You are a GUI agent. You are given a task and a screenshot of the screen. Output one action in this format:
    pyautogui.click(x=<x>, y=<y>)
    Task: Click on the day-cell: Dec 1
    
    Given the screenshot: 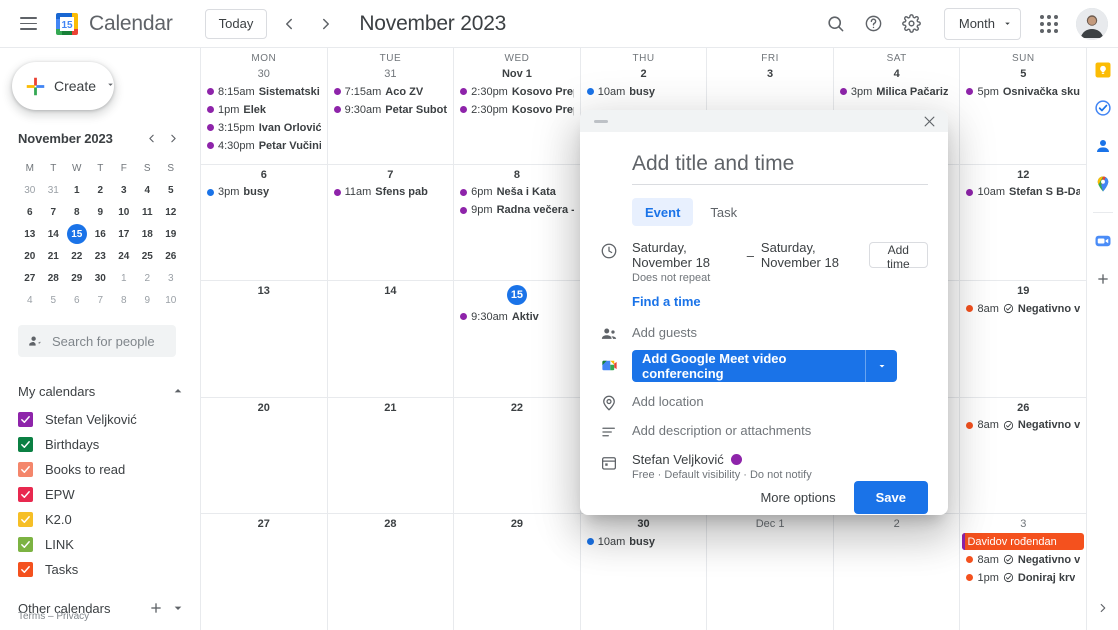 What is the action you would take?
    pyautogui.click(x=769, y=572)
    